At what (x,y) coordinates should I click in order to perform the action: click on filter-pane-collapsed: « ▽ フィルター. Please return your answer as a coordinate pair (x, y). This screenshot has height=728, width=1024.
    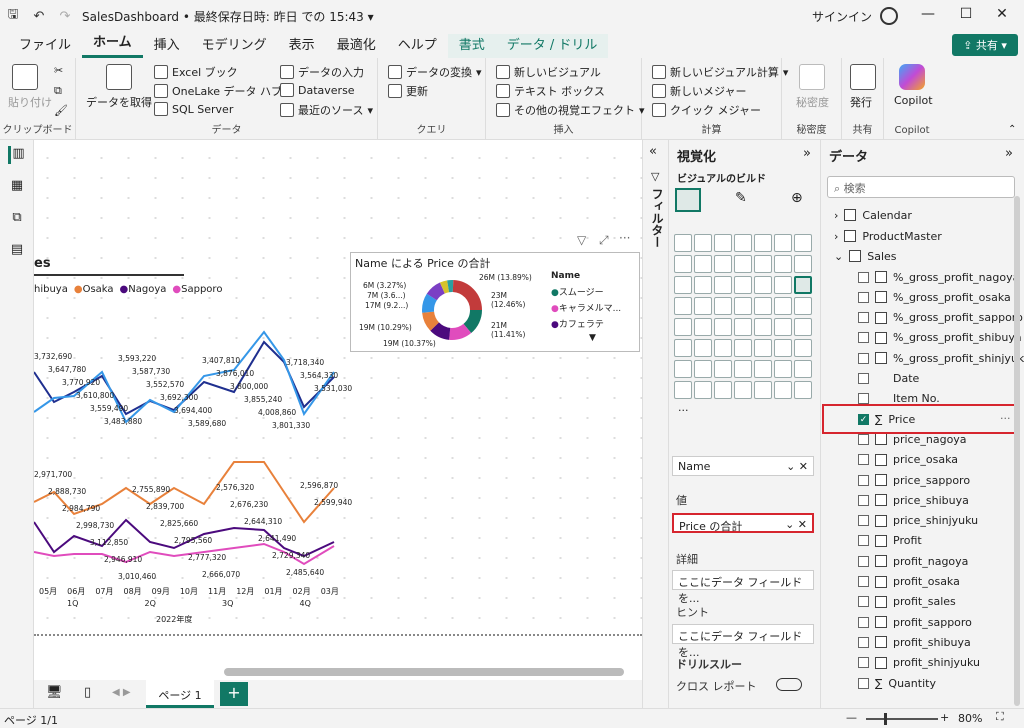
    Looking at the image, I should click on (655, 424).